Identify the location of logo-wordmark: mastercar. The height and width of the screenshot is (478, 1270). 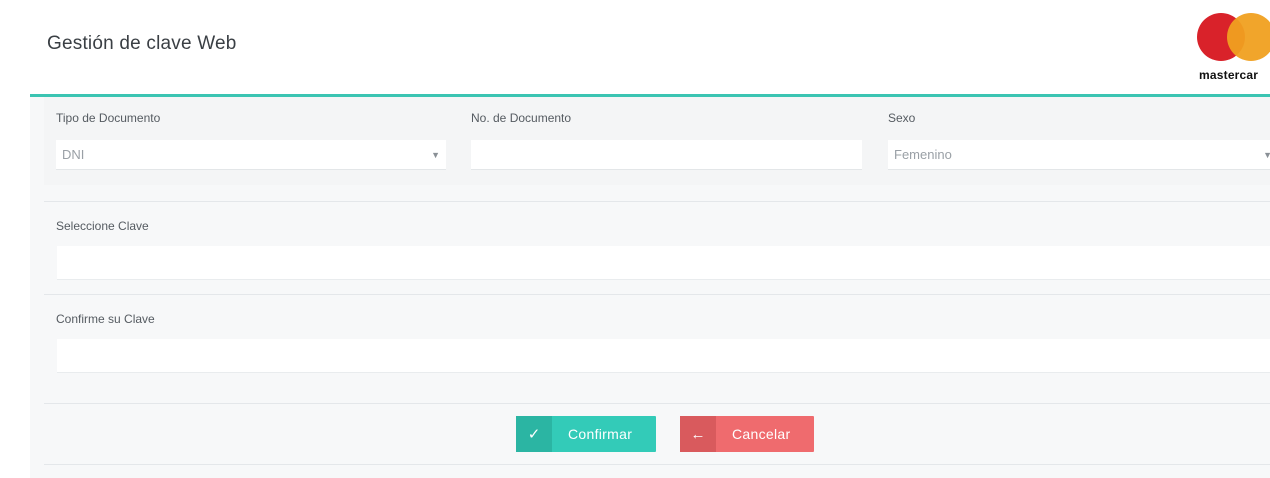
(1229, 75).